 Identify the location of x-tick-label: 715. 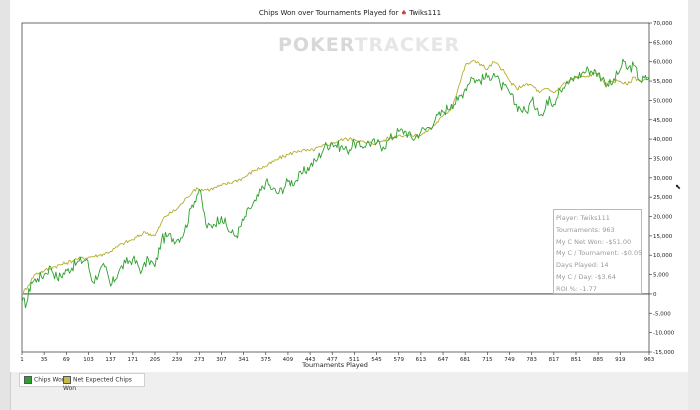
(487, 360).